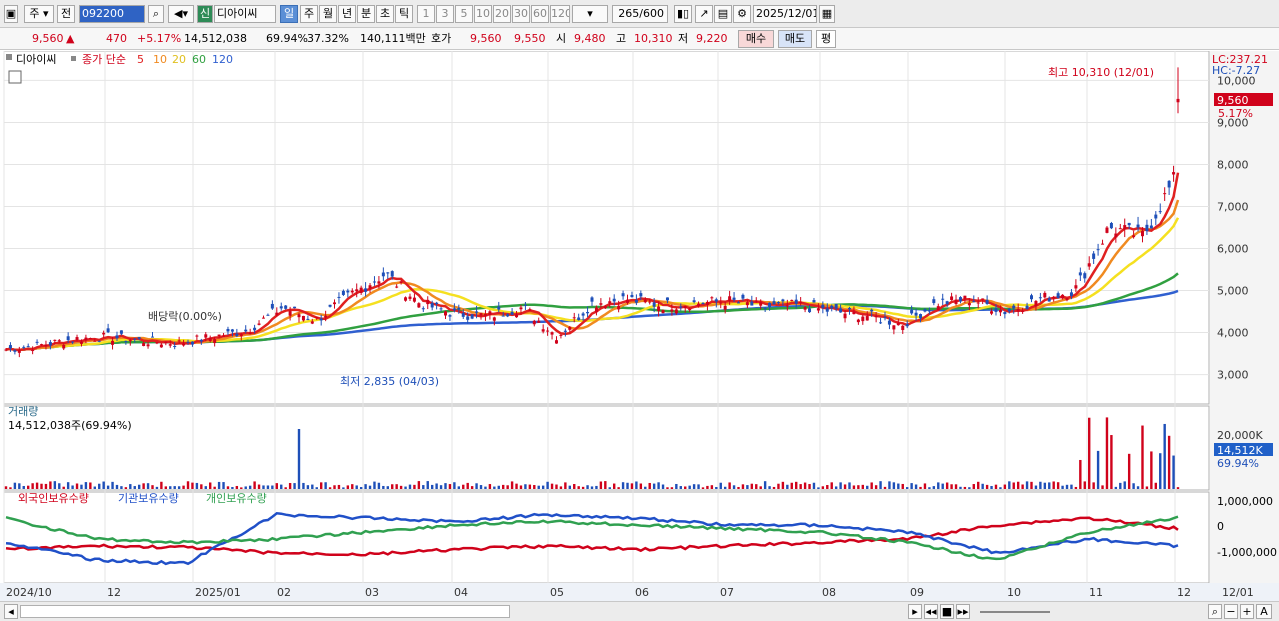 This screenshot has height=621, width=1279. Describe the element at coordinates (181, 14) in the screenshot. I see `speaker-icon: ◀▾` at that location.